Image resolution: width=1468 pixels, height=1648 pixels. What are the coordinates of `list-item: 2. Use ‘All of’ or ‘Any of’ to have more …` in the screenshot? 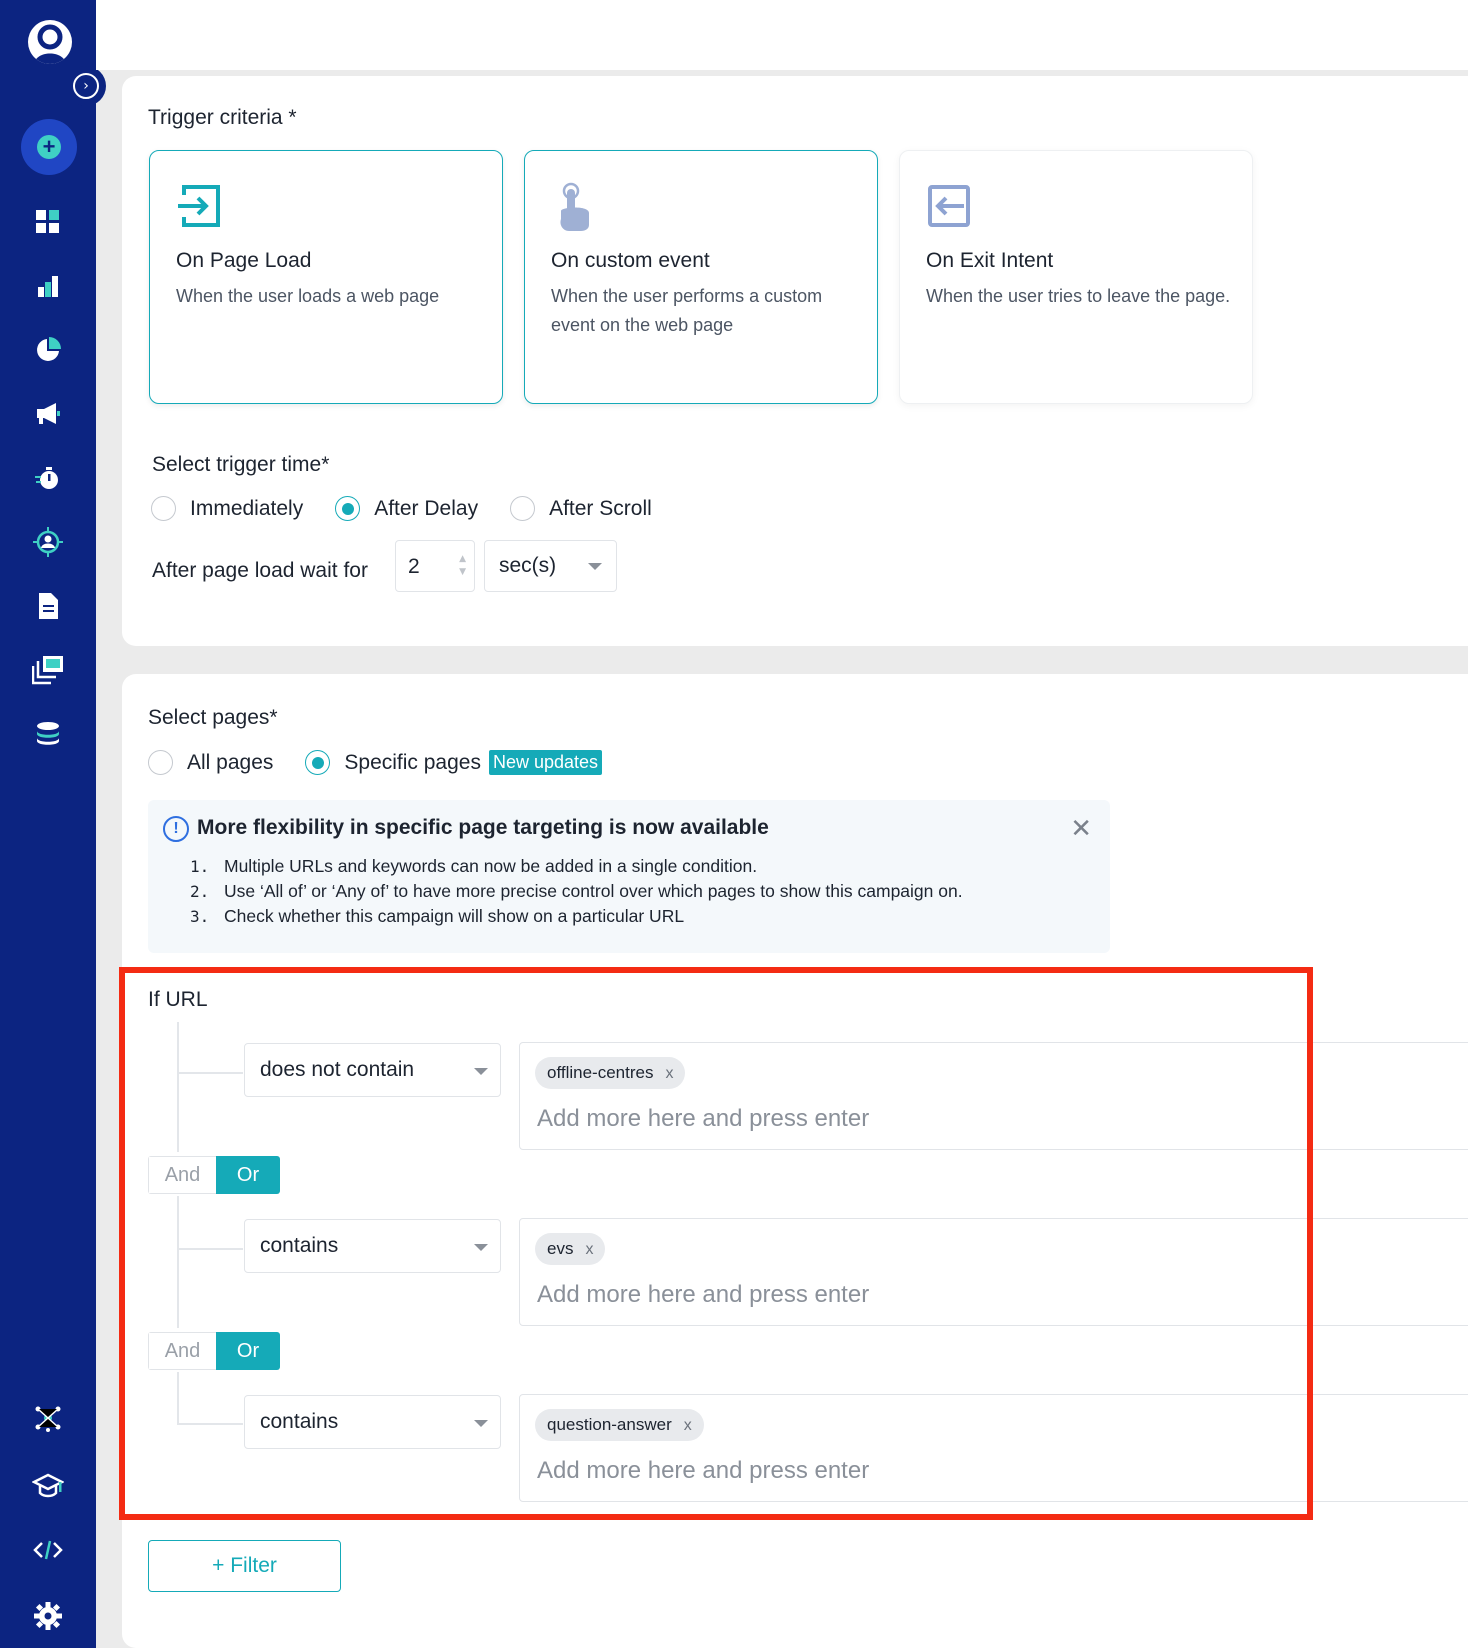 It's located at (576, 891).